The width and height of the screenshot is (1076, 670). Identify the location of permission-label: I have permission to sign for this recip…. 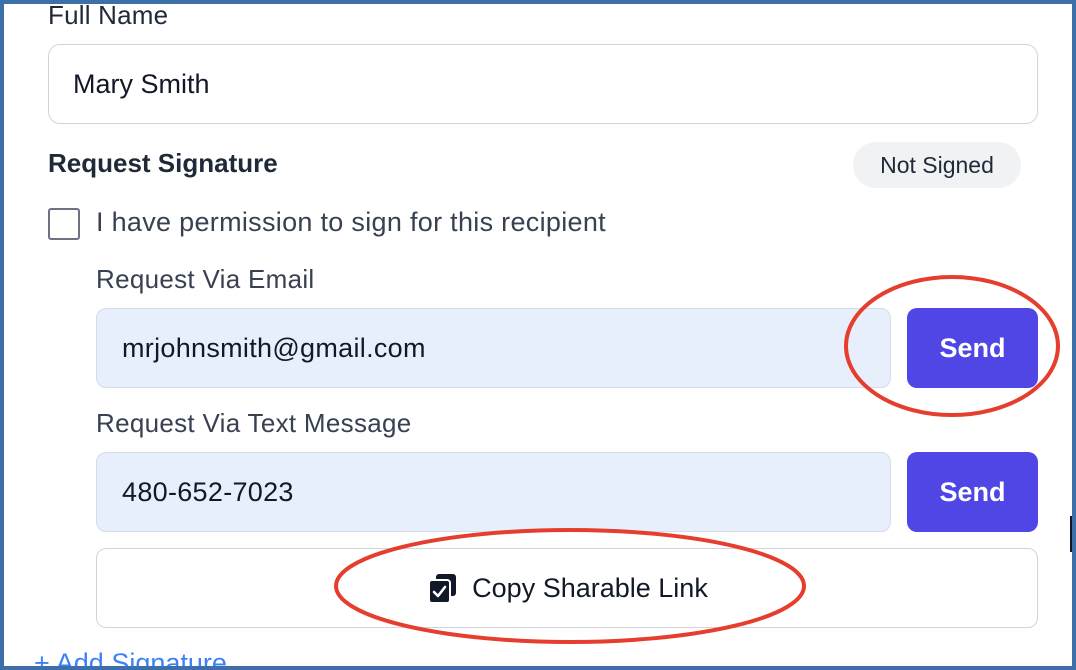
(351, 222).